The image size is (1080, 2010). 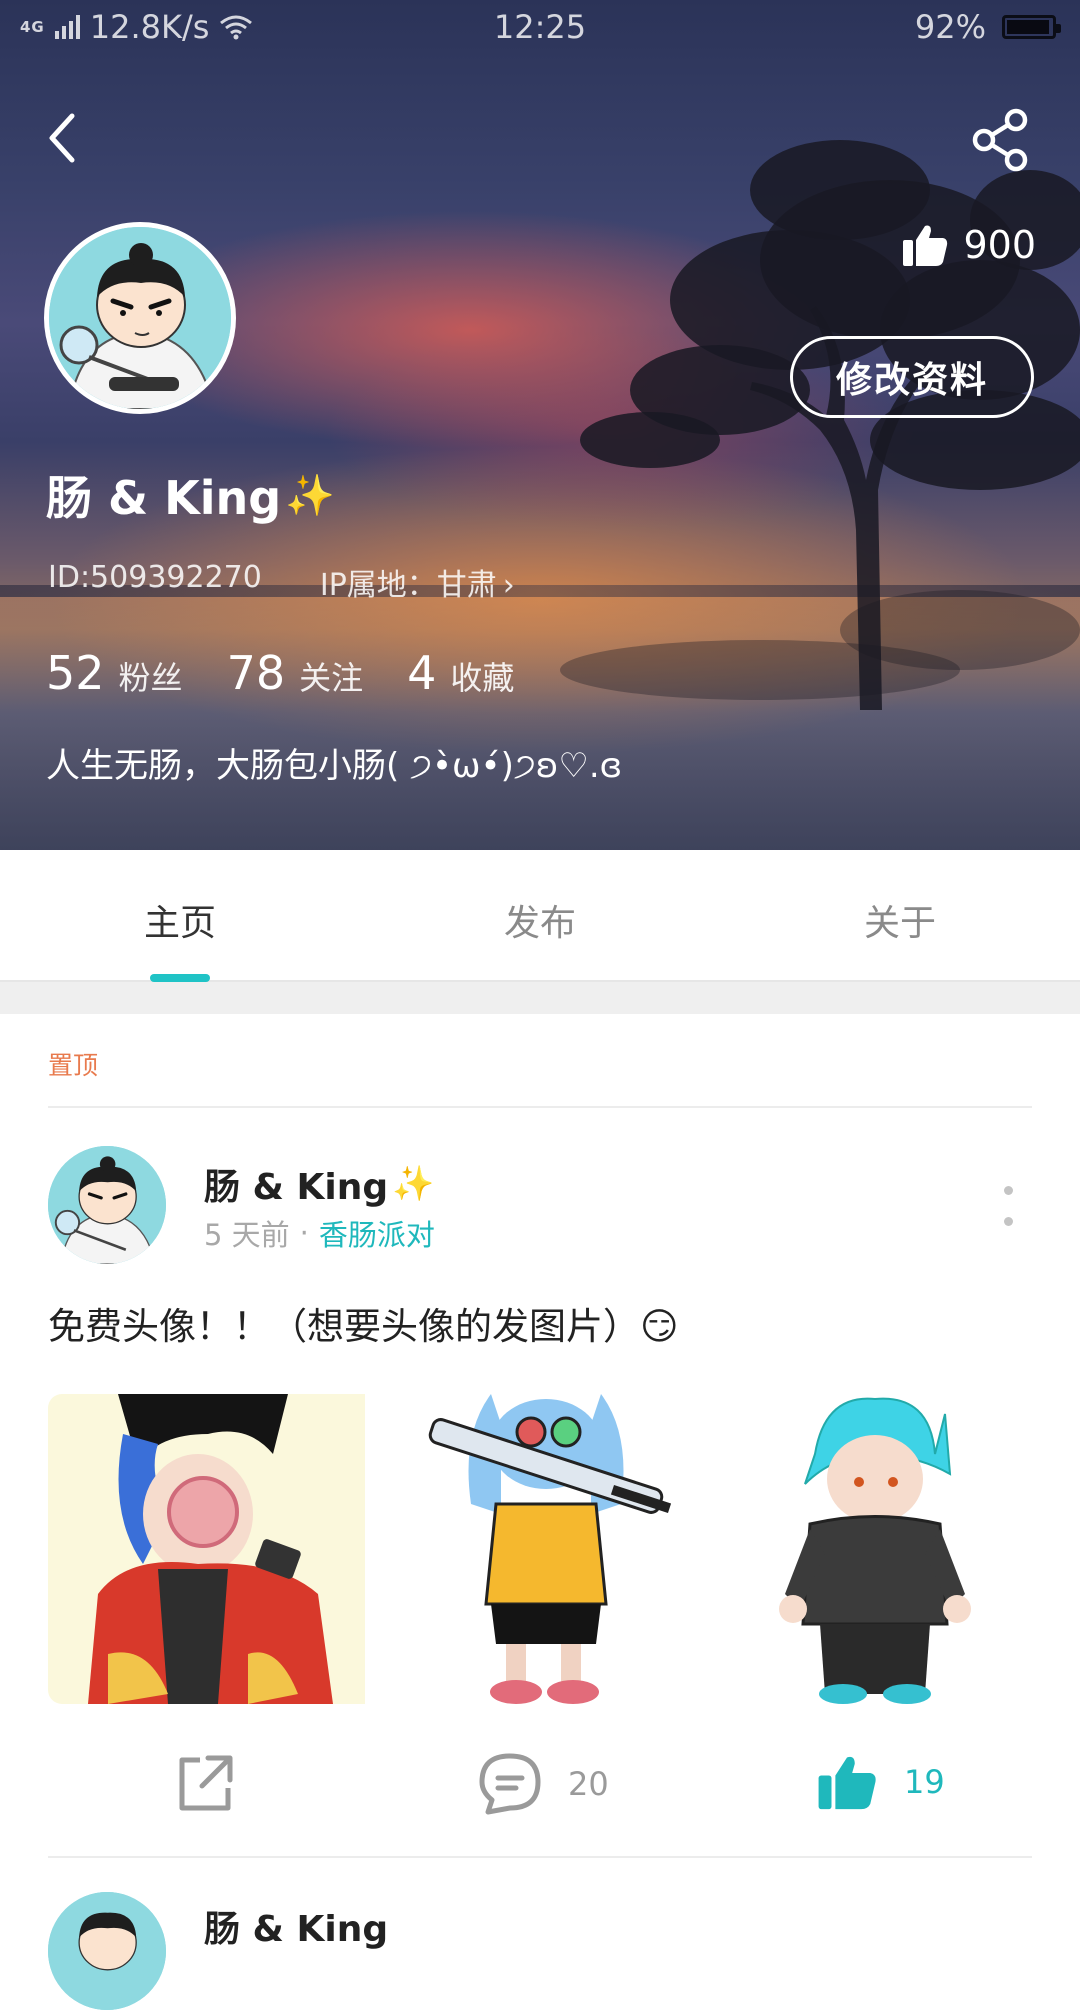 I want to click on stat-favorites: 4 收藏, so click(x=460, y=673).